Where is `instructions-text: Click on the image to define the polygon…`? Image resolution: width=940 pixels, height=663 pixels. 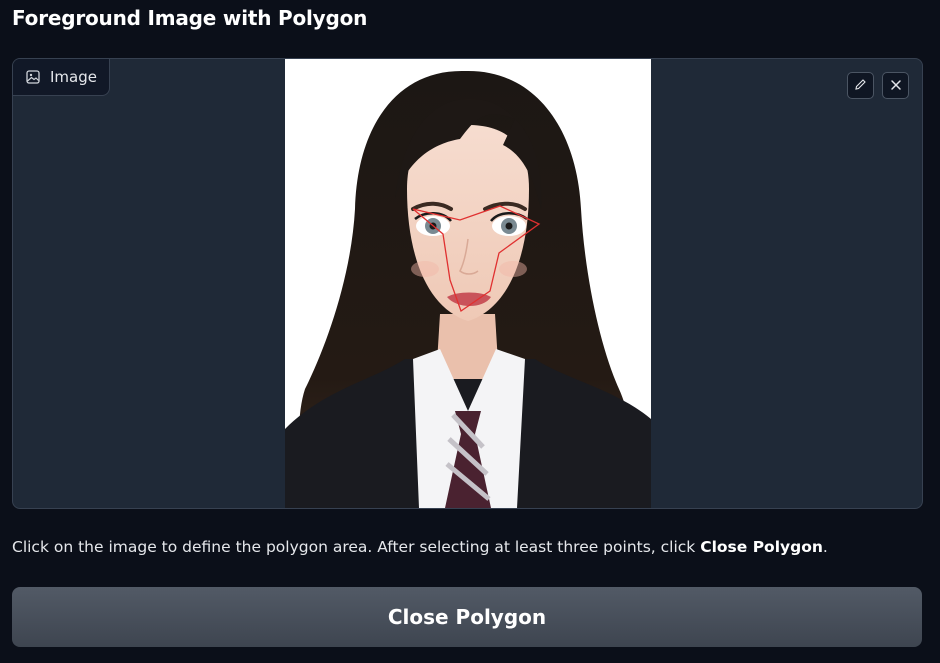 instructions-text: Click on the image to define the polygon… is located at coordinates (420, 547).